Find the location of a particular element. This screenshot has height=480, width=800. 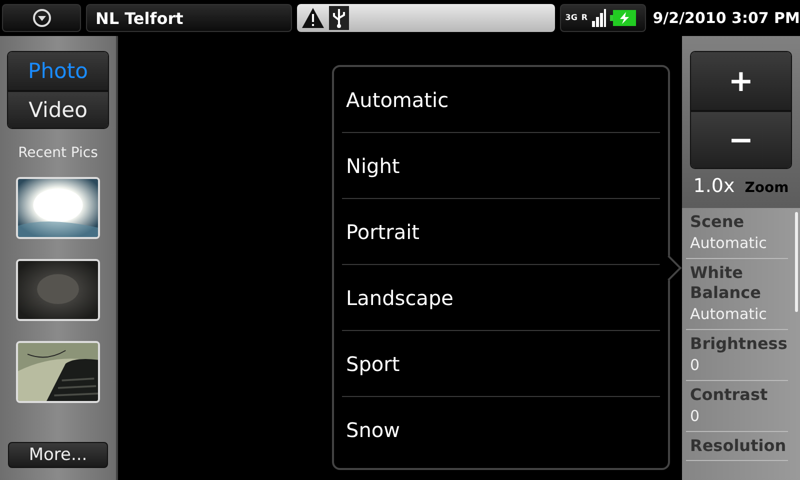

menu-item: Night is located at coordinates (501, 165).